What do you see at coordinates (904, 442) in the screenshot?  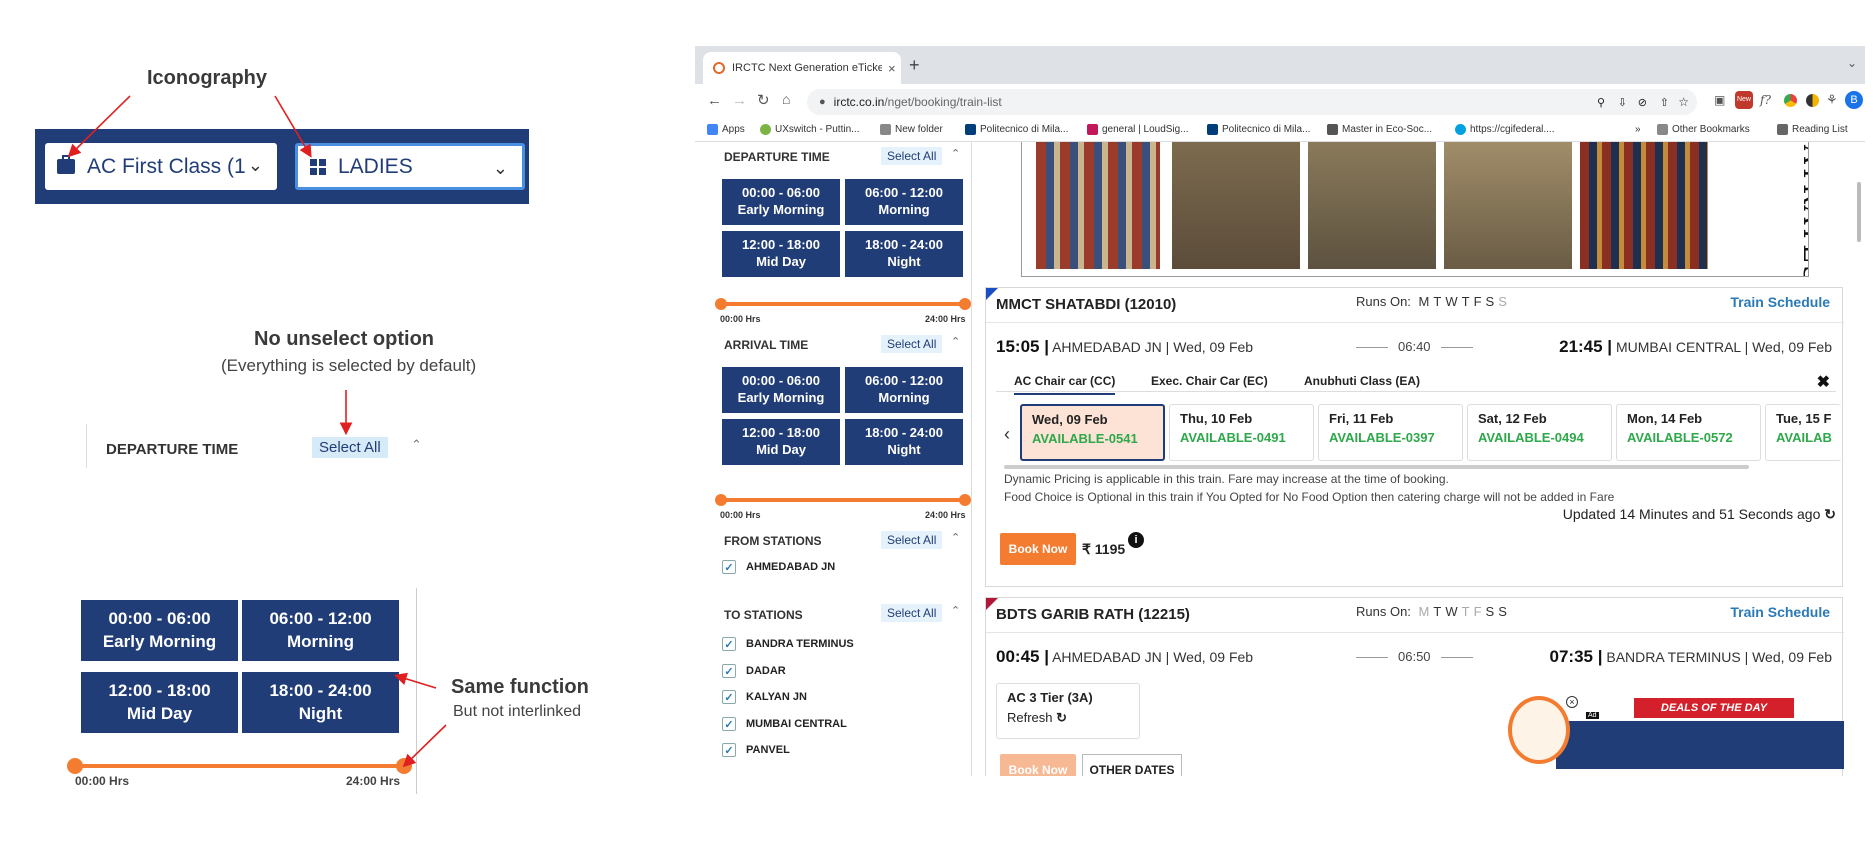 I see `arrival-slot-night: 18:00 - 24:00 Night` at bounding box center [904, 442].